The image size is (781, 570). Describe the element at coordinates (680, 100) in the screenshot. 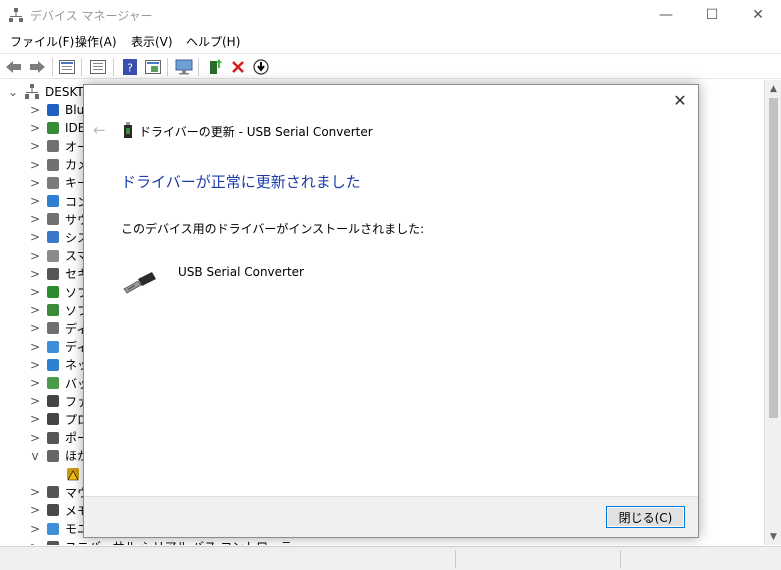

I see `dialog-close-icon: ✕` at that location.